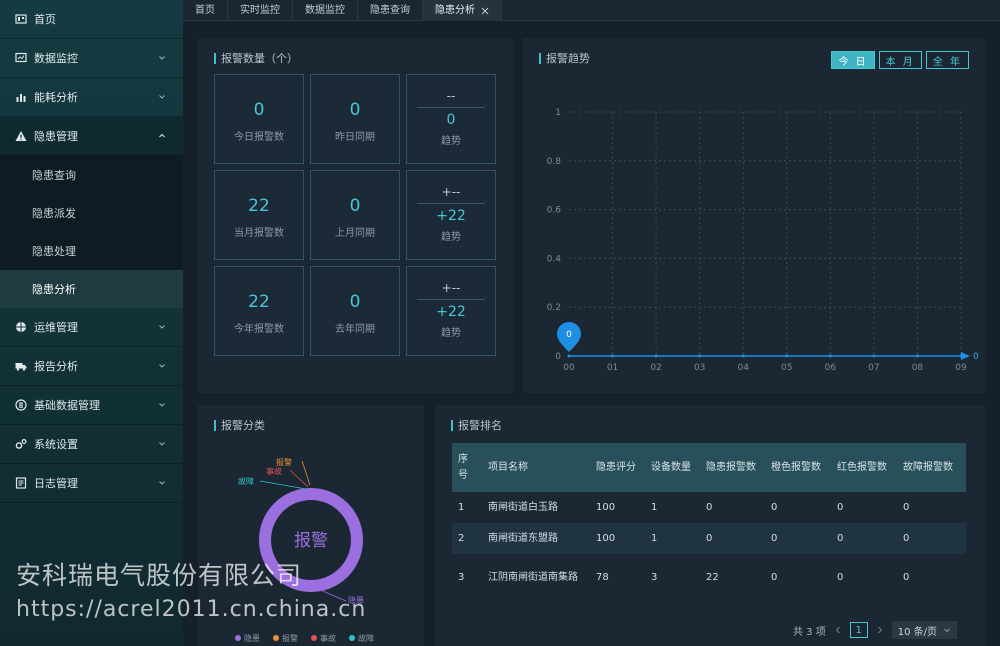 This screenshot has width=1000, height=646. I want to click on sidebar-subitem-dispatch: 隐患派发, so click(91, 213).